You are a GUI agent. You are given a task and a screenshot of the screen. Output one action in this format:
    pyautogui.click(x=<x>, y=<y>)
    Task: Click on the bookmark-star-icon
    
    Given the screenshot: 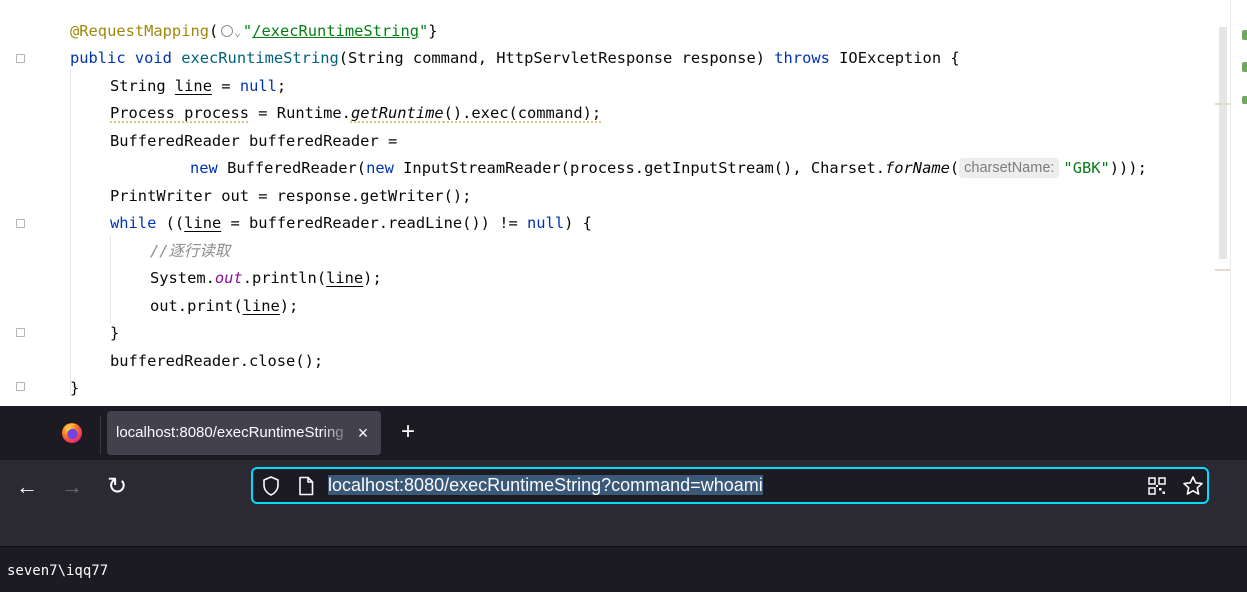 What is the action you would take?
    pyautogui.click(x=1193, y=486)
    